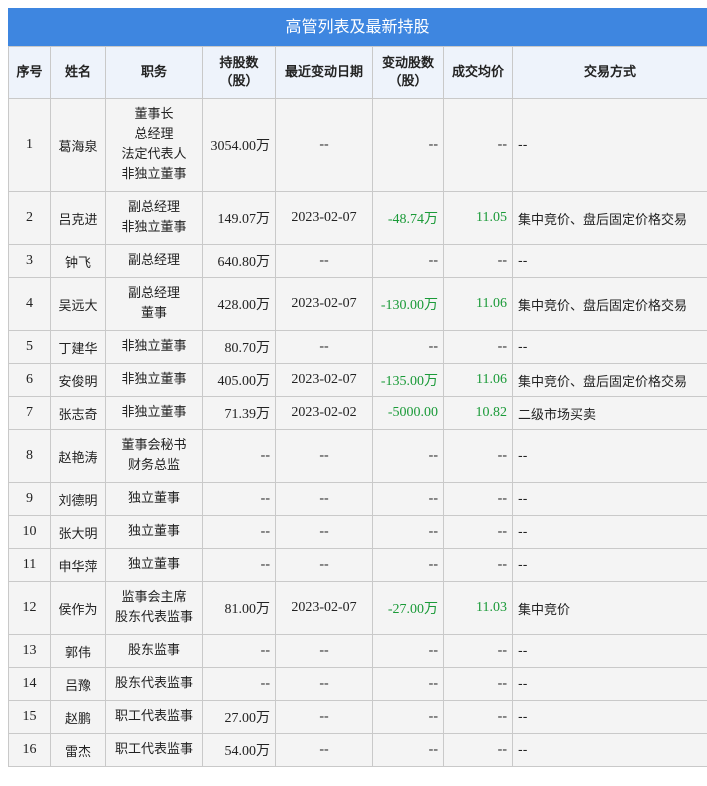 The image size is (707, 786). What do you see at coordinates (239, 413) in the screenshot?
I see `cell-shares: 71.39万` at bounding box center [239, 413].